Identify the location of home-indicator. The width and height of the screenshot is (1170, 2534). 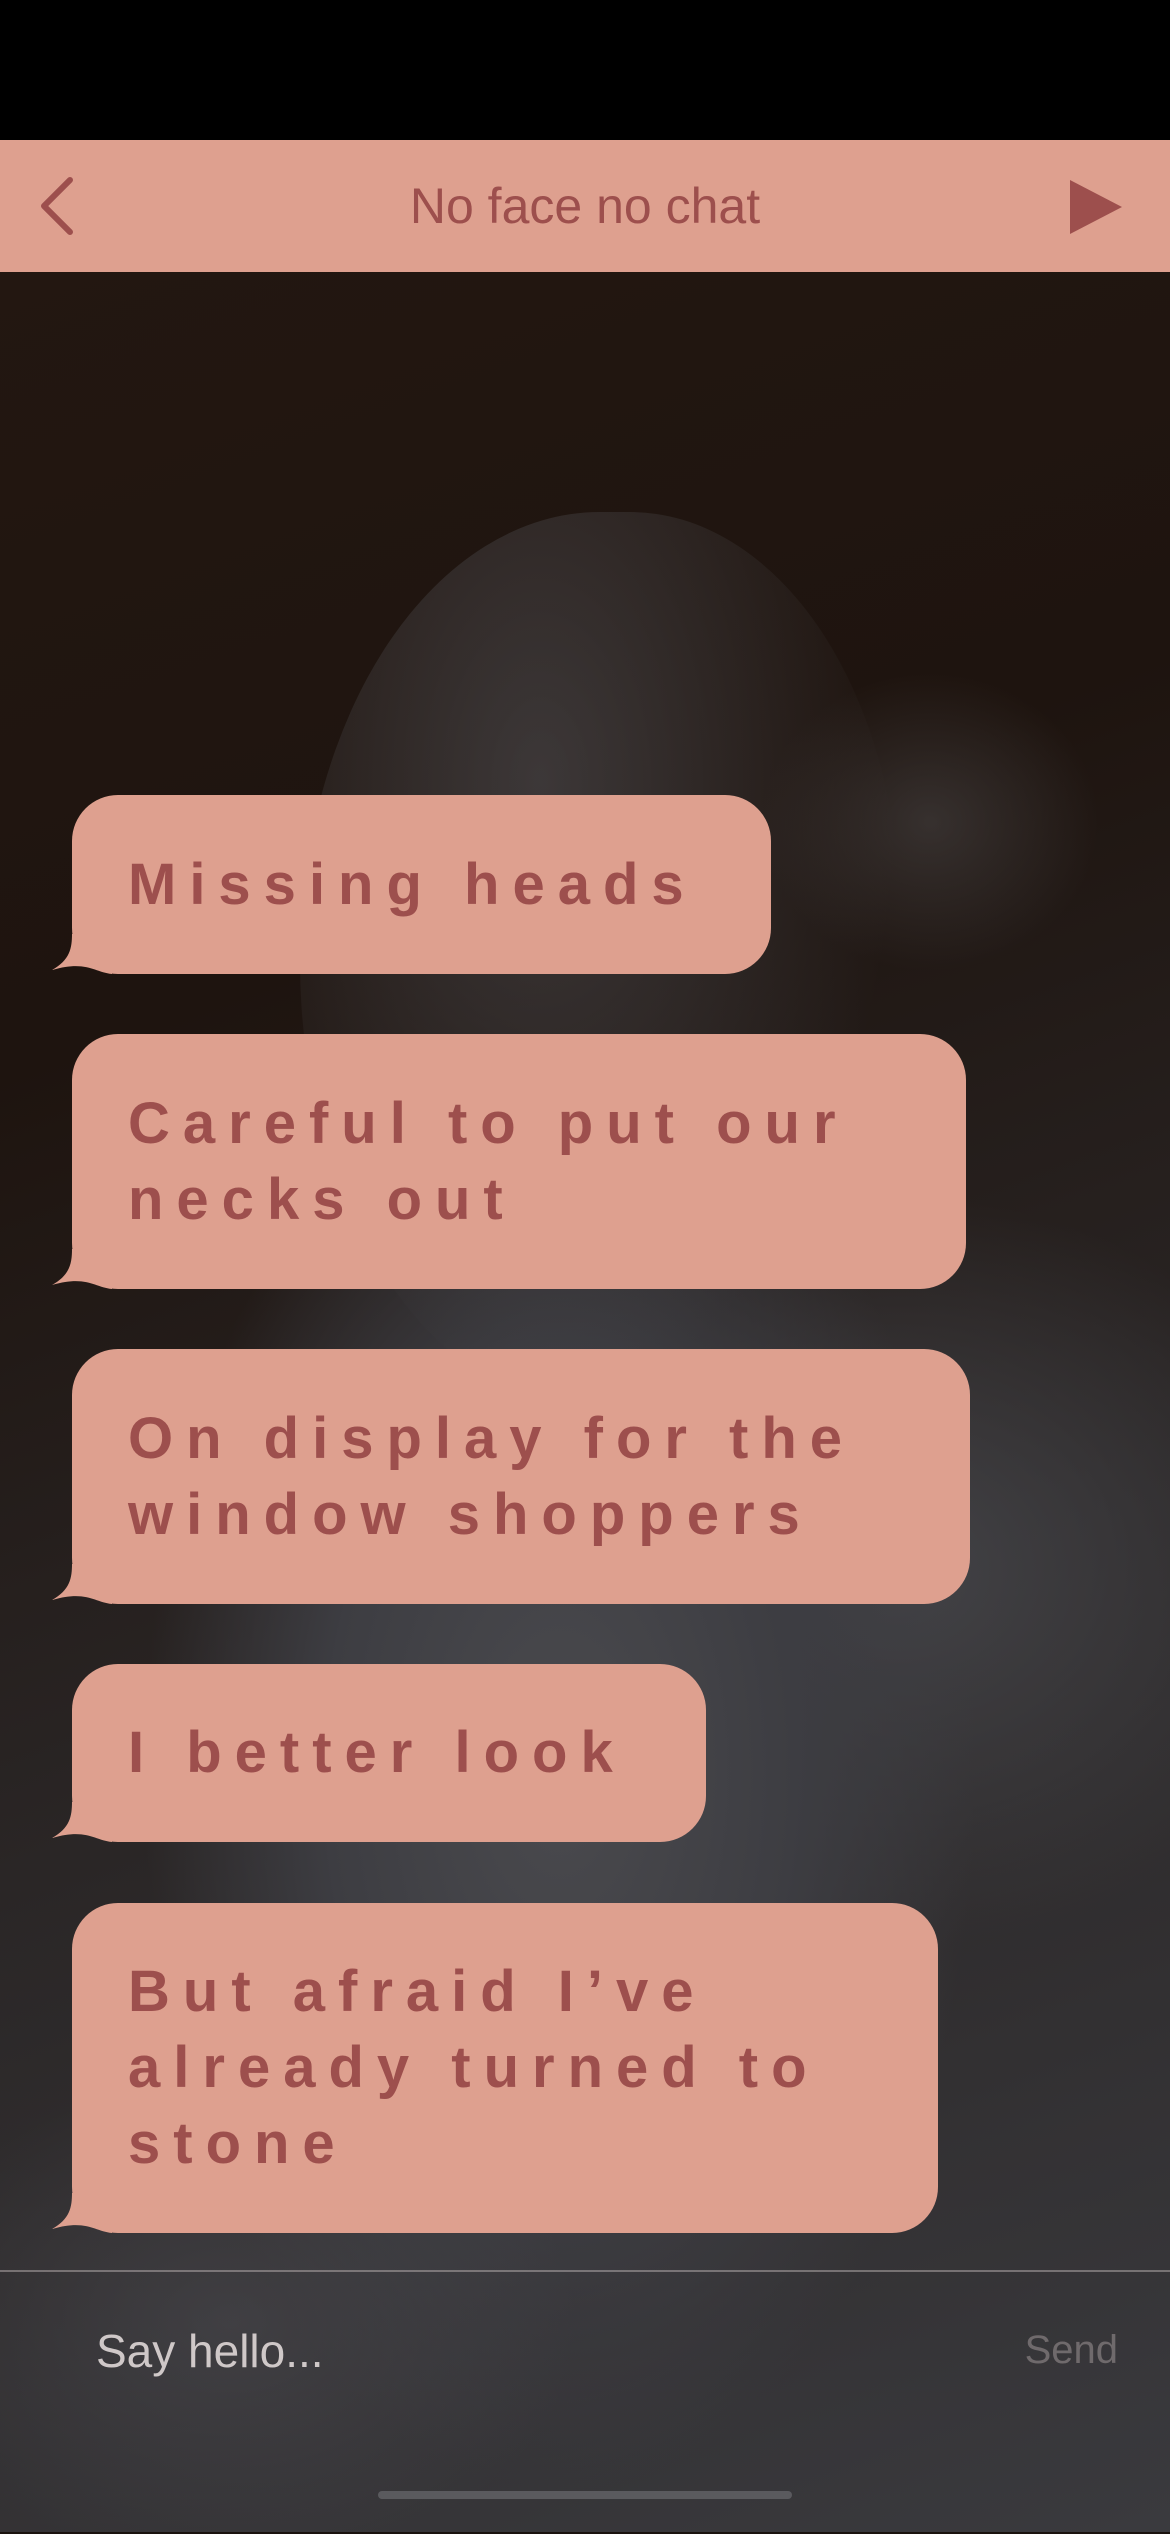
(585, 2495).